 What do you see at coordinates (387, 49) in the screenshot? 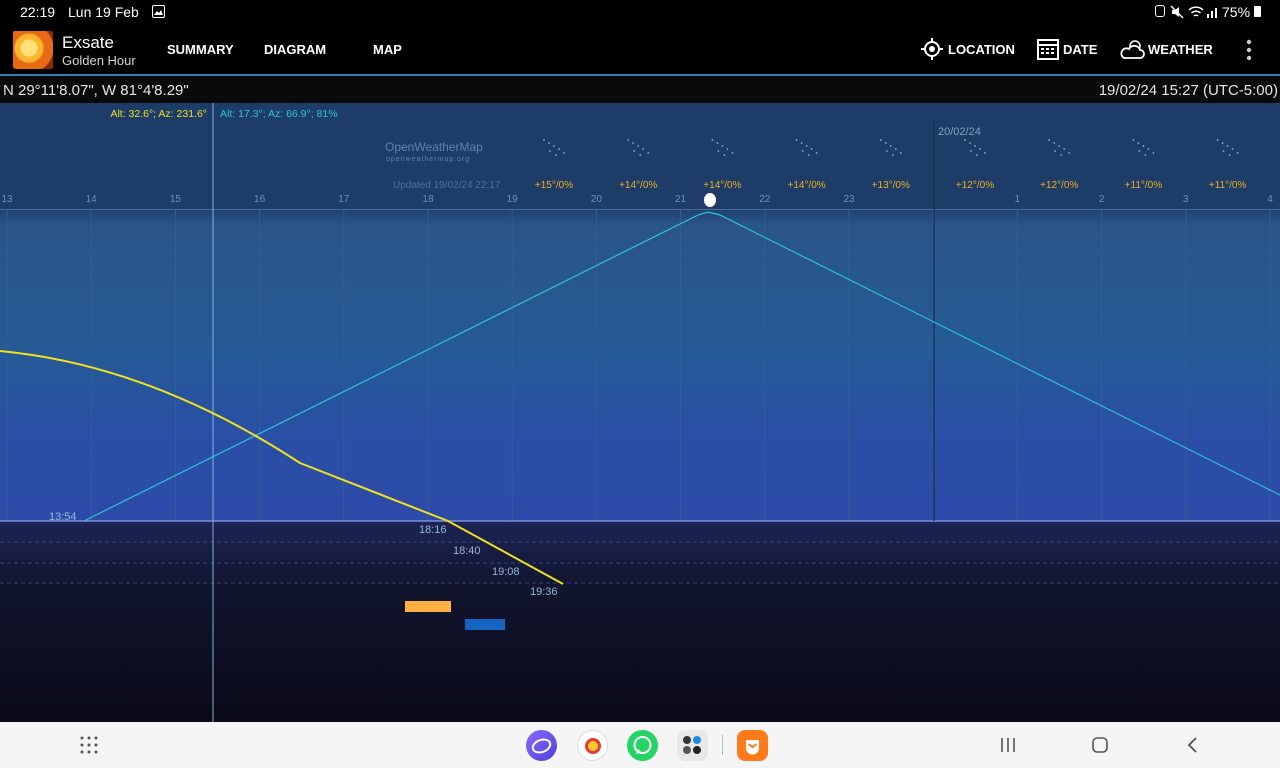
I see `tab-map: MAP` at bounding box center [387, 49].